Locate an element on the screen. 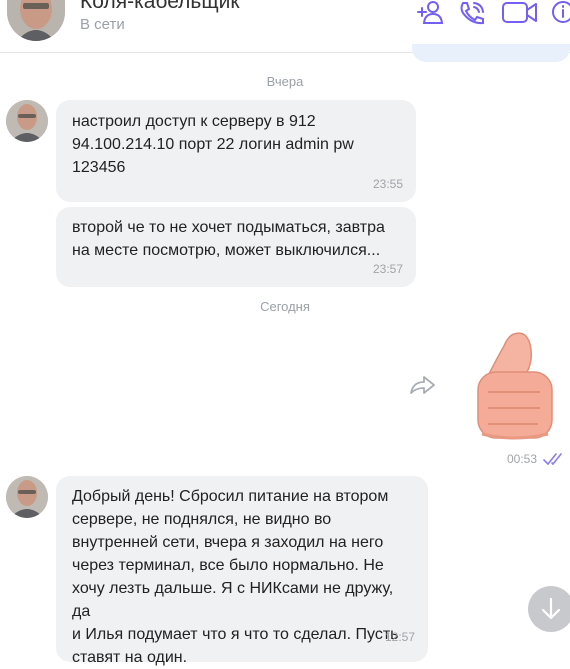 The image size is (570, 669). thumbs-up-sticker is located at coordinates (515, 386).